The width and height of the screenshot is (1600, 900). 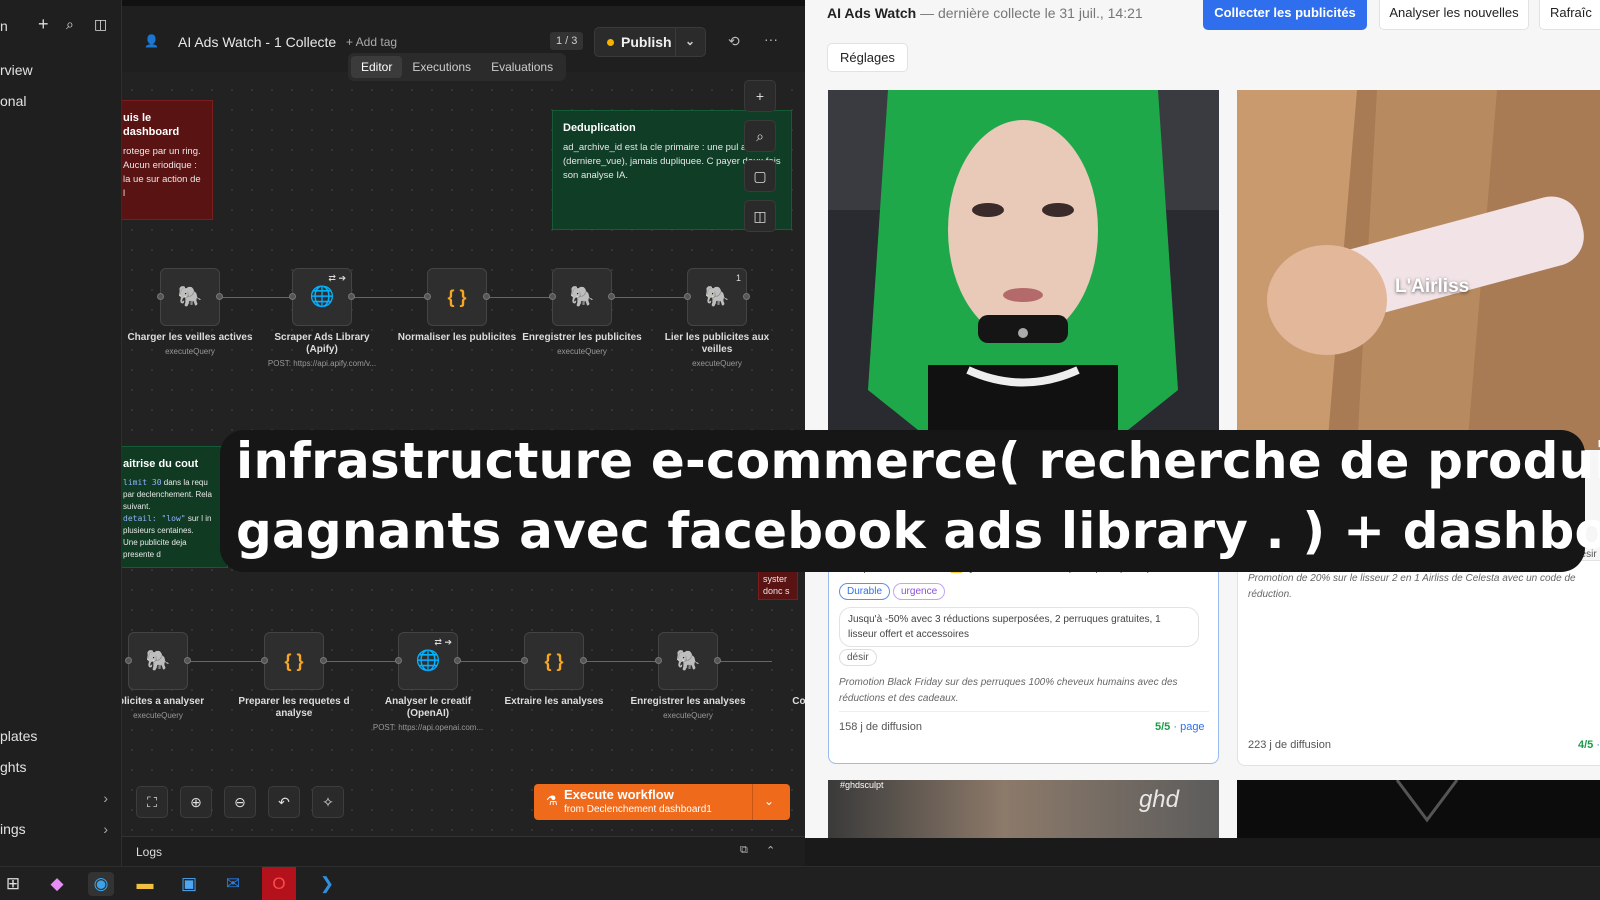 I want to click on sidebar-item-personal: onal, so click(x=13, y=101).